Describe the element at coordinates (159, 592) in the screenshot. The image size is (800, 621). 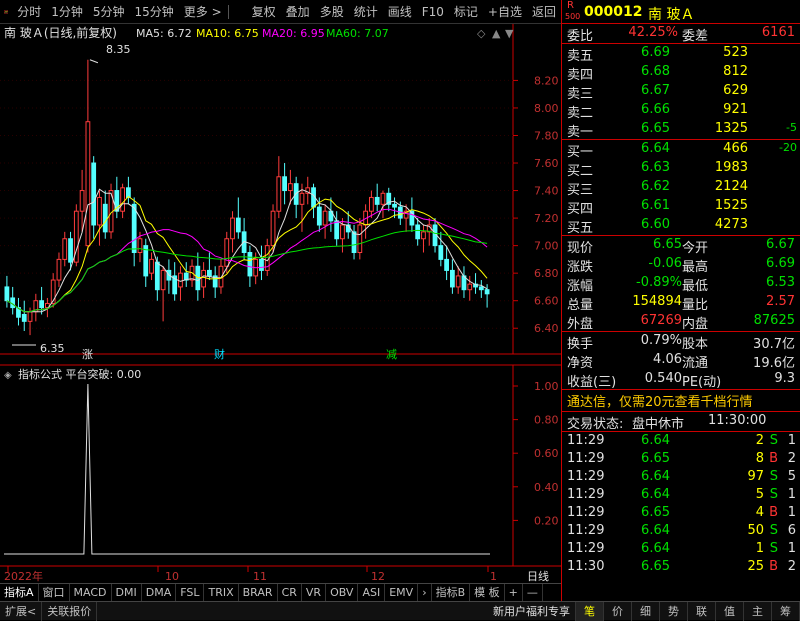
I see `indicator-tab: DMA` at that location.